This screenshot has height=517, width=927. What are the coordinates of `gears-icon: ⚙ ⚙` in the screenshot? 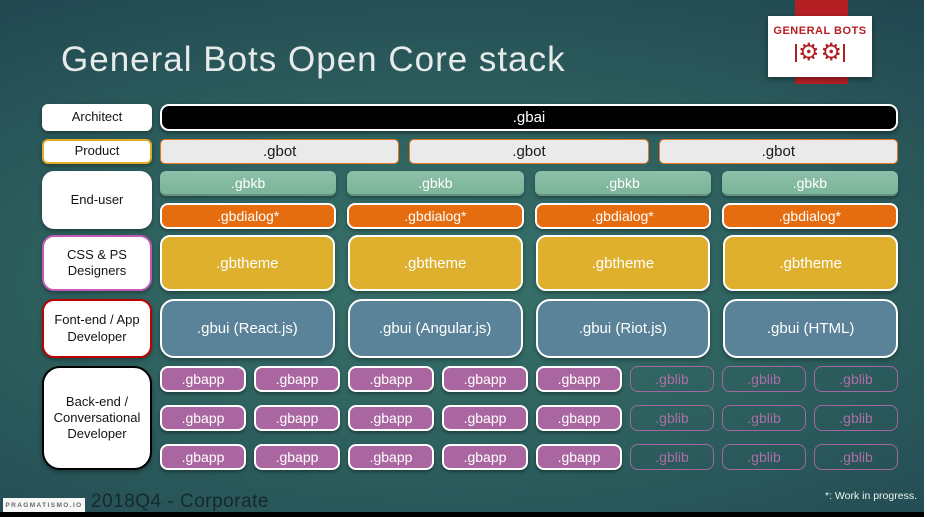 It's located at (820, 53).